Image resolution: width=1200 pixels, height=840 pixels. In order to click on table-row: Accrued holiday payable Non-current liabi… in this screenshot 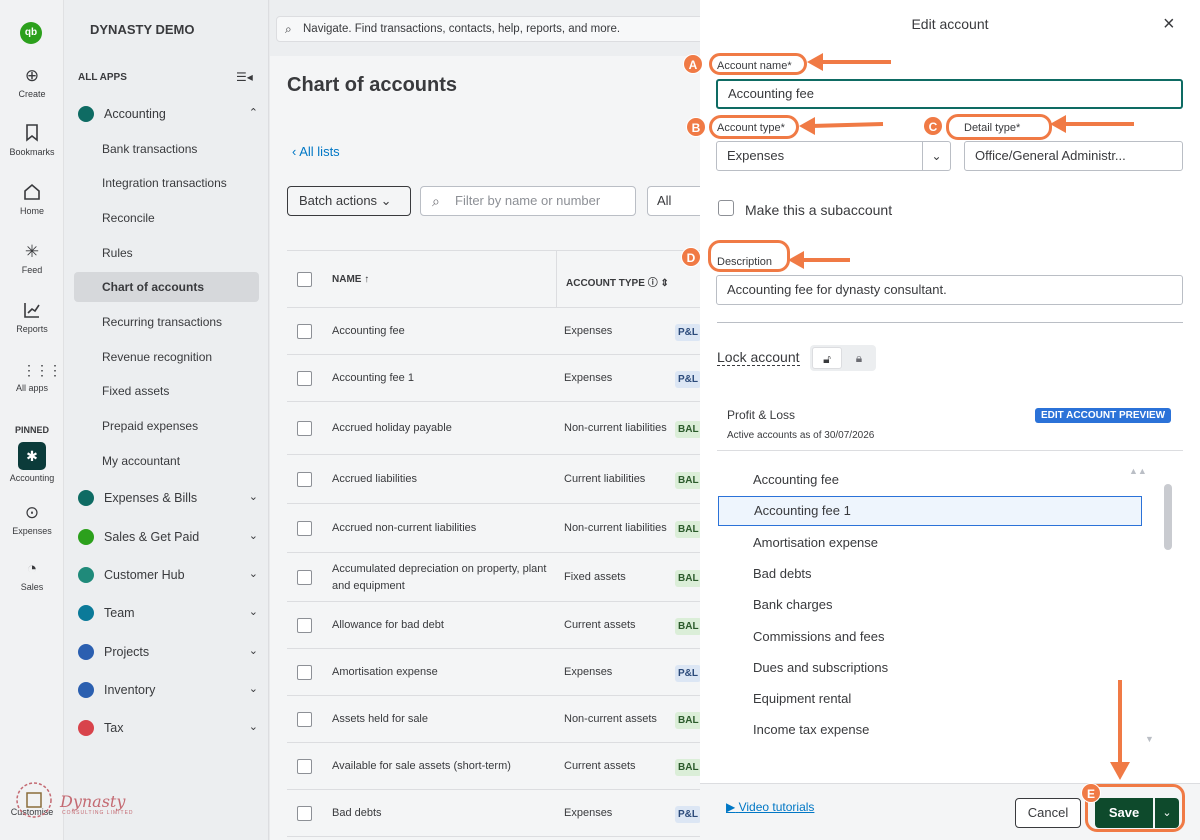, I will do `click(494, 428)`.